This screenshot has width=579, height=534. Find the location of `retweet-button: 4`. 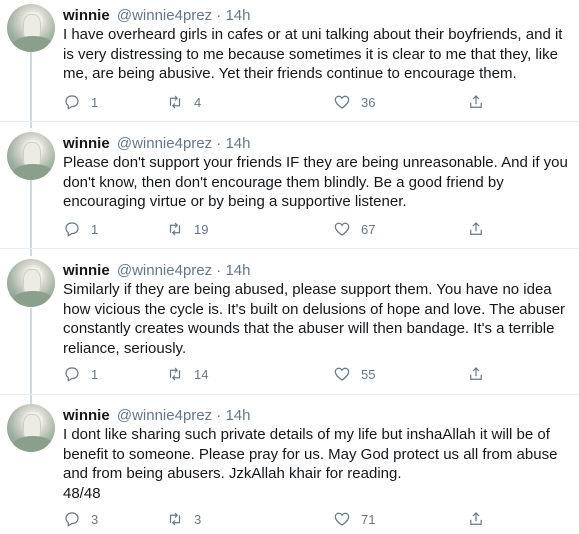

retweet-button: 4 is located at coordinates (183, 102).